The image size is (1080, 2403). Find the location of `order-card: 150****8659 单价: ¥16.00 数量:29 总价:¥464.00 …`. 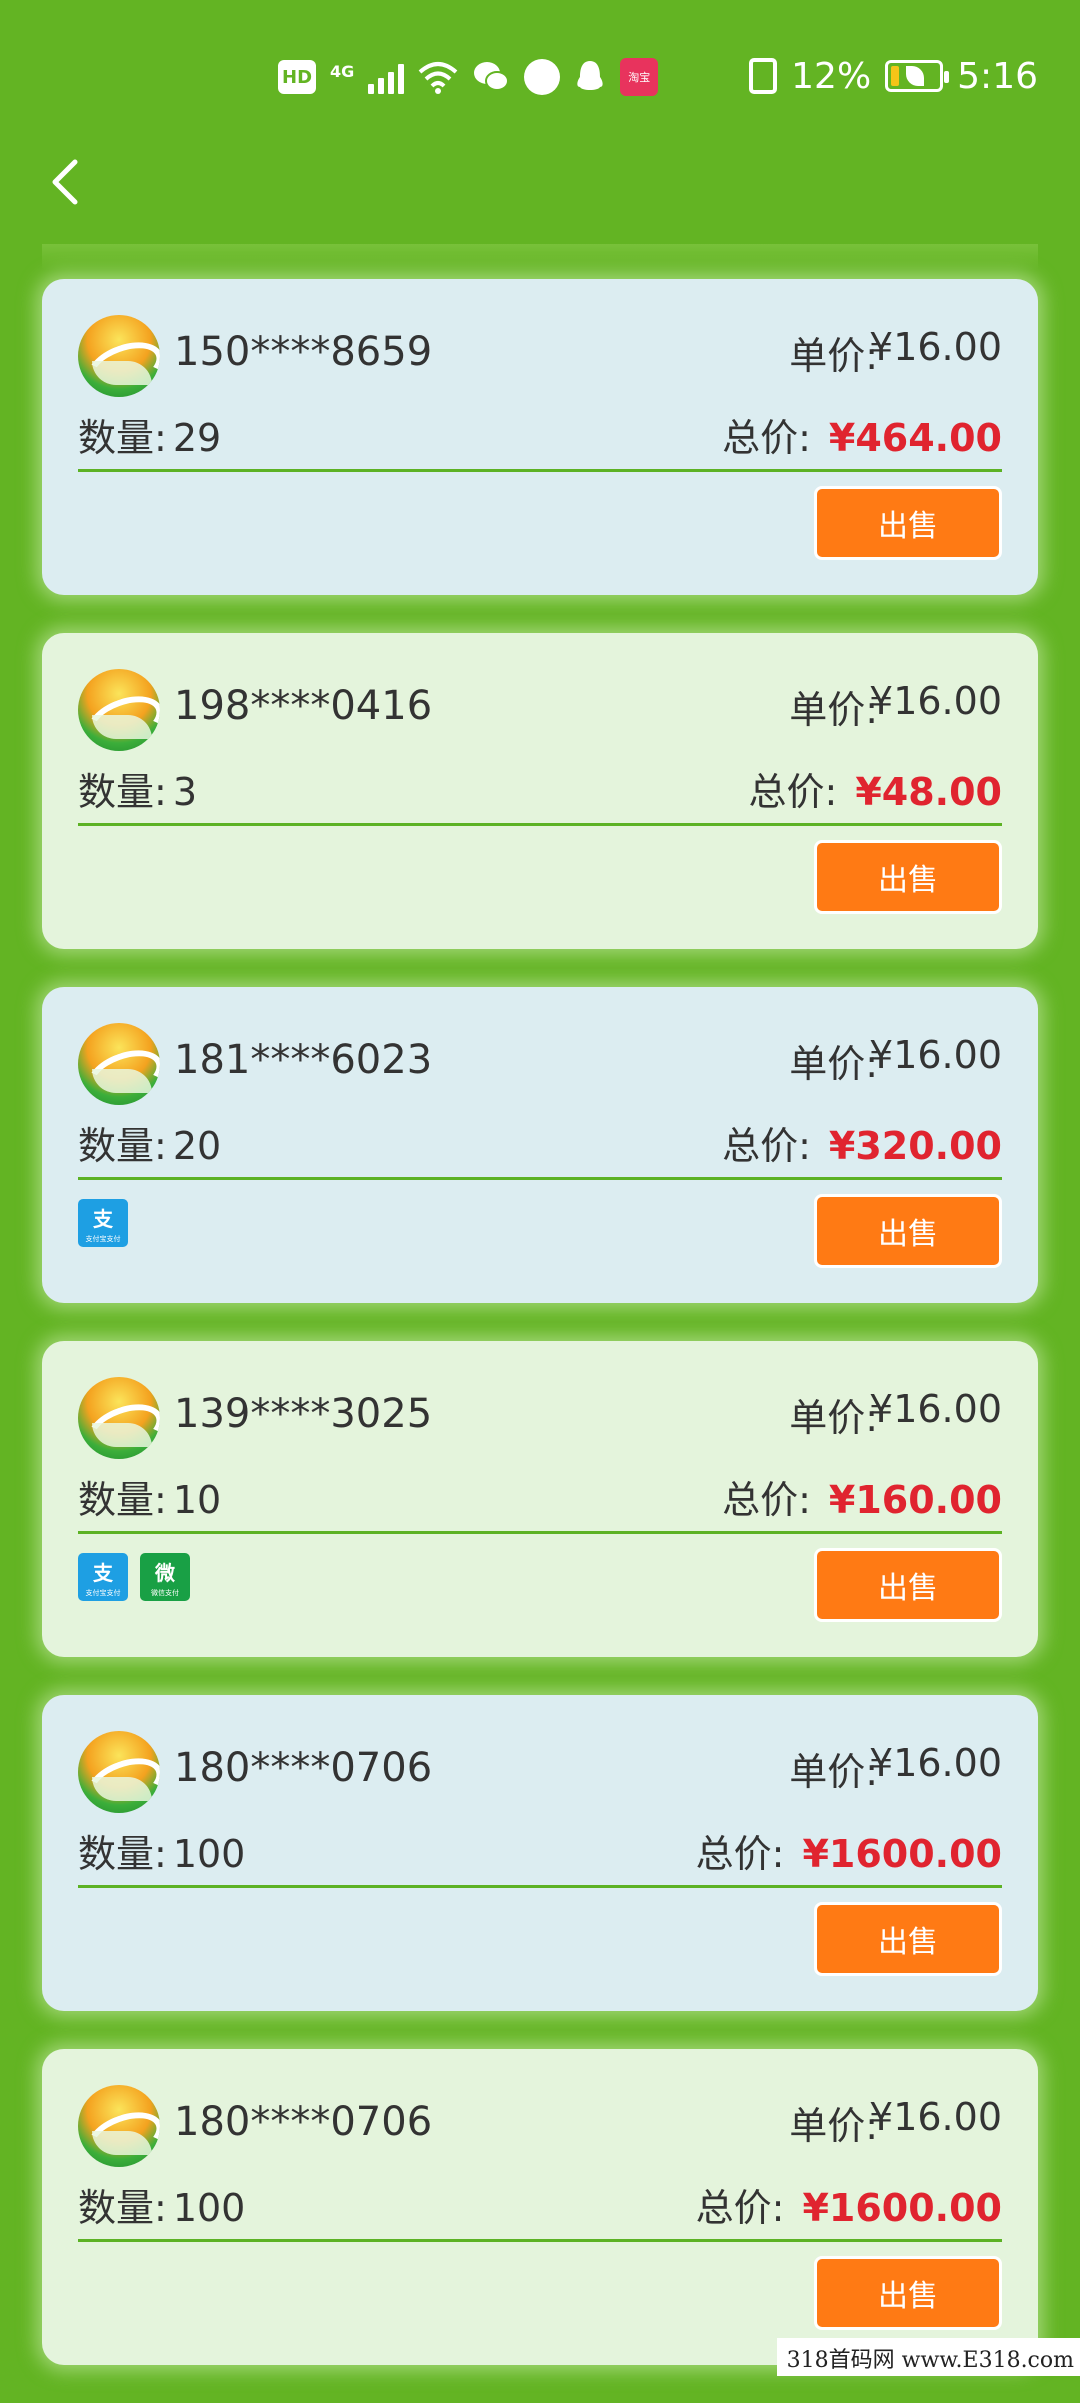

order-card: 150****8659 单价: ¥16.00 数量:29 总价:¥464.00 … is located at coordinates (540, 437).